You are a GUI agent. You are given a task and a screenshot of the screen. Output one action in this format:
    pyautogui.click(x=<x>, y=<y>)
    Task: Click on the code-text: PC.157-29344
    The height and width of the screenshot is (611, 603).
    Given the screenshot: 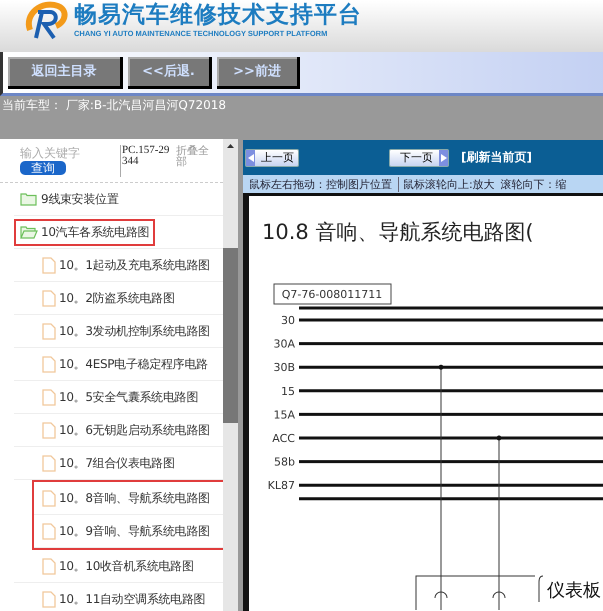 What is the action you would take?
    pyautogui.click(x=145, y=161)
    